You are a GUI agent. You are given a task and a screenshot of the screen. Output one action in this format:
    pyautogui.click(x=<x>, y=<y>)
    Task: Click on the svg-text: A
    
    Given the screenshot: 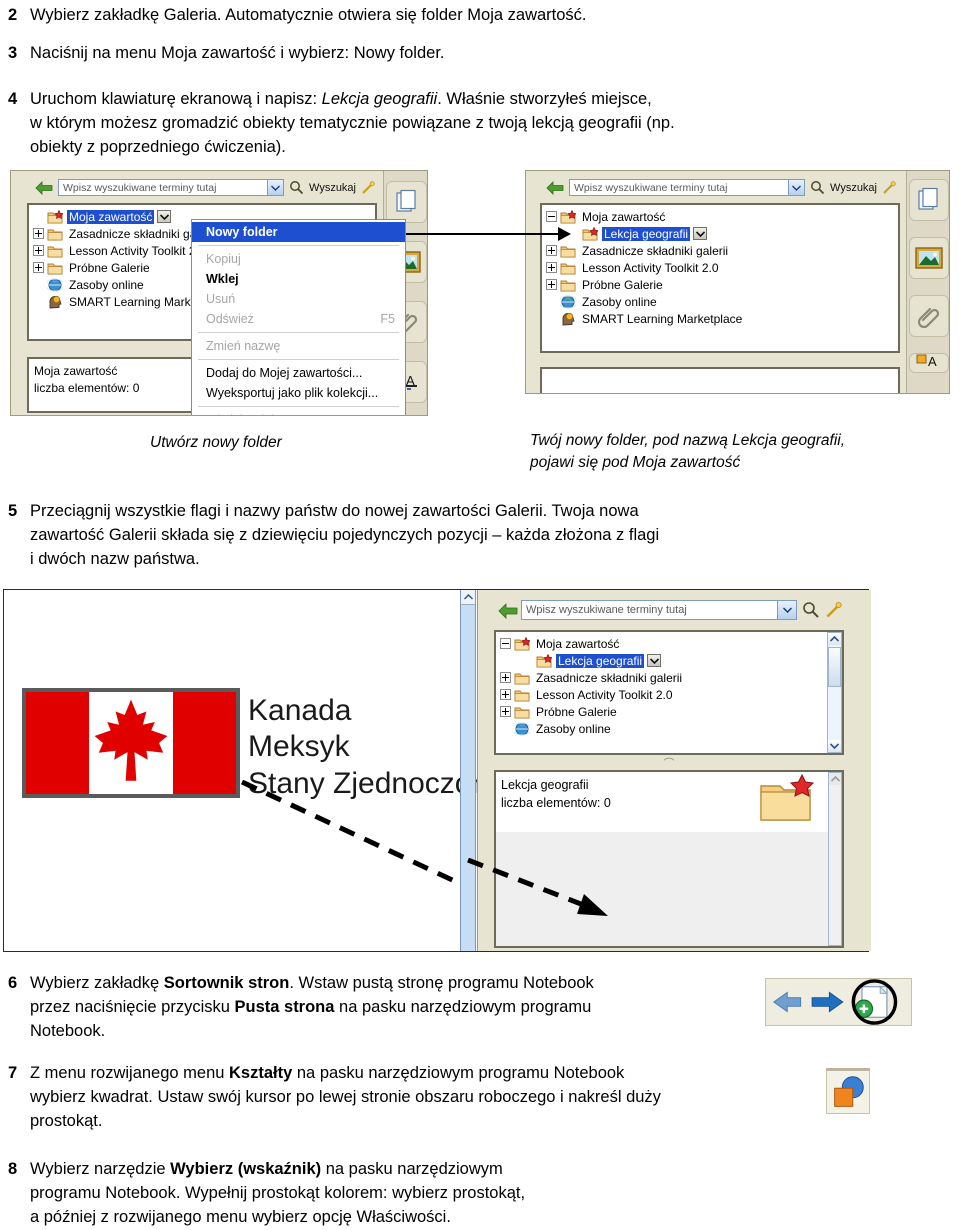 What is the action you would take?
    pyautogui.click(x=932, y=361)
    